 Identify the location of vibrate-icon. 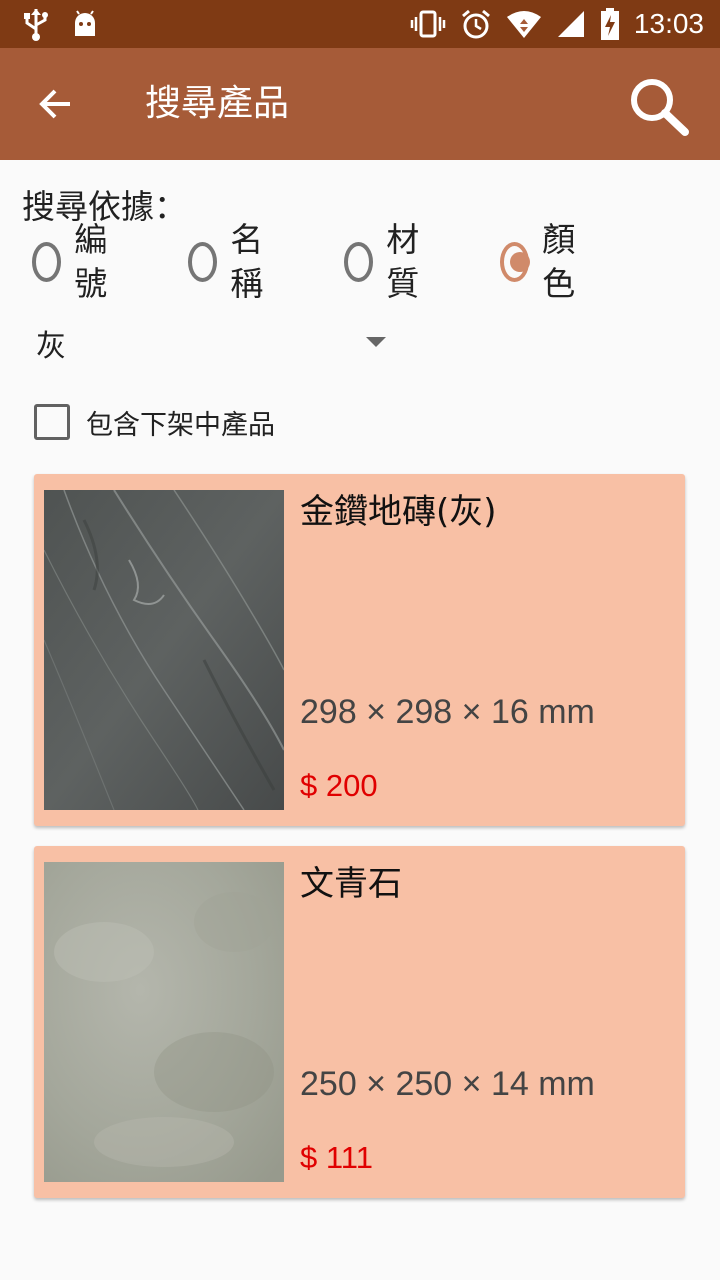
(428, 24).